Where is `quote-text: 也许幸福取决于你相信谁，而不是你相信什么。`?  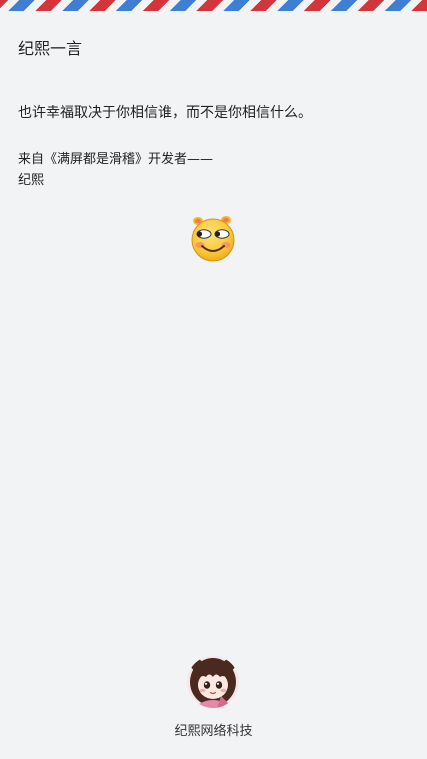 quote-text: 也许幸福取决于你相信谁，而不是你相信什么。 is located at coordinates (165, 113).